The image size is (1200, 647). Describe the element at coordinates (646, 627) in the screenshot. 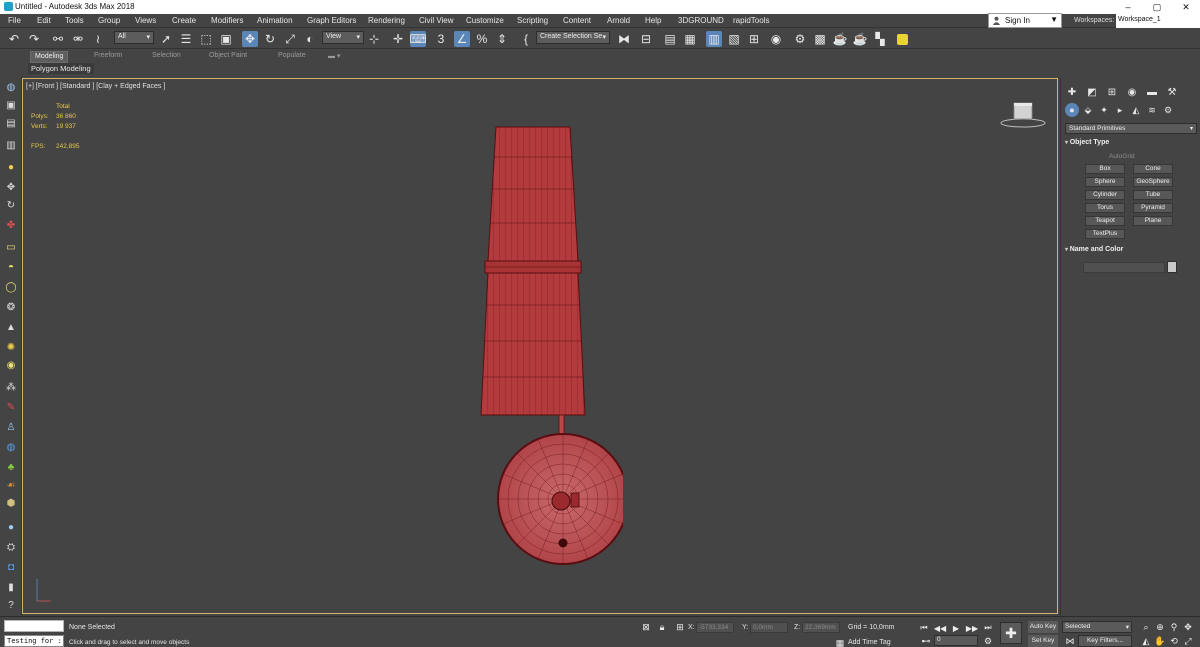

I see `isolate-selection-icon: ⊠` at that location.